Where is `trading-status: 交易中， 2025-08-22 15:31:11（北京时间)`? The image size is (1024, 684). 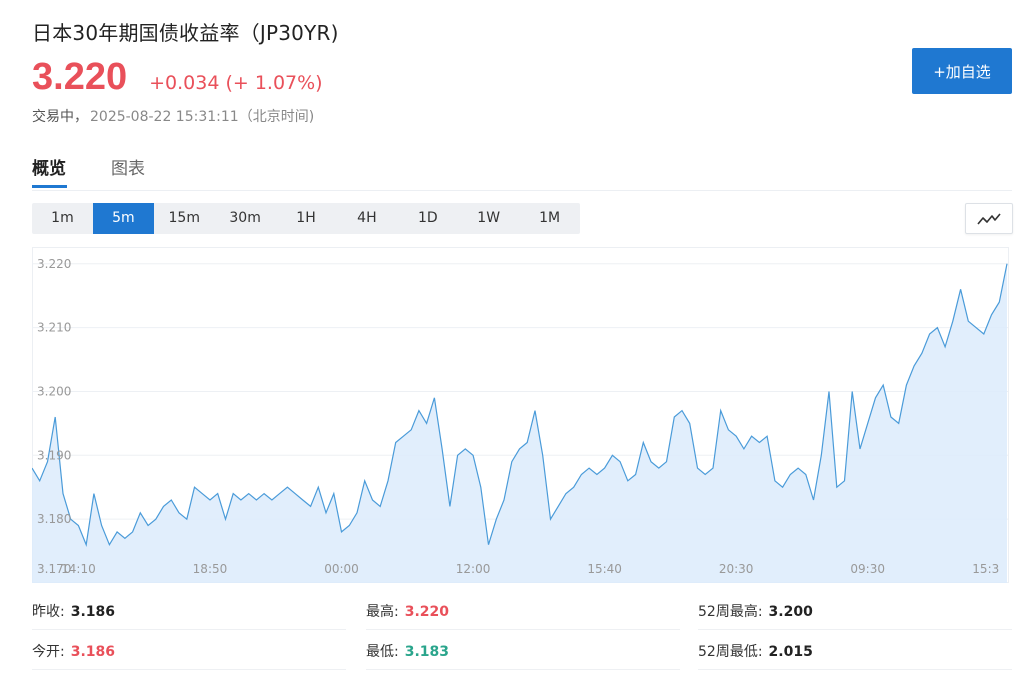
trading-status: 交易中， 2025-08-22 15:31:11（北京时间) is located at coordinates (173, 116).